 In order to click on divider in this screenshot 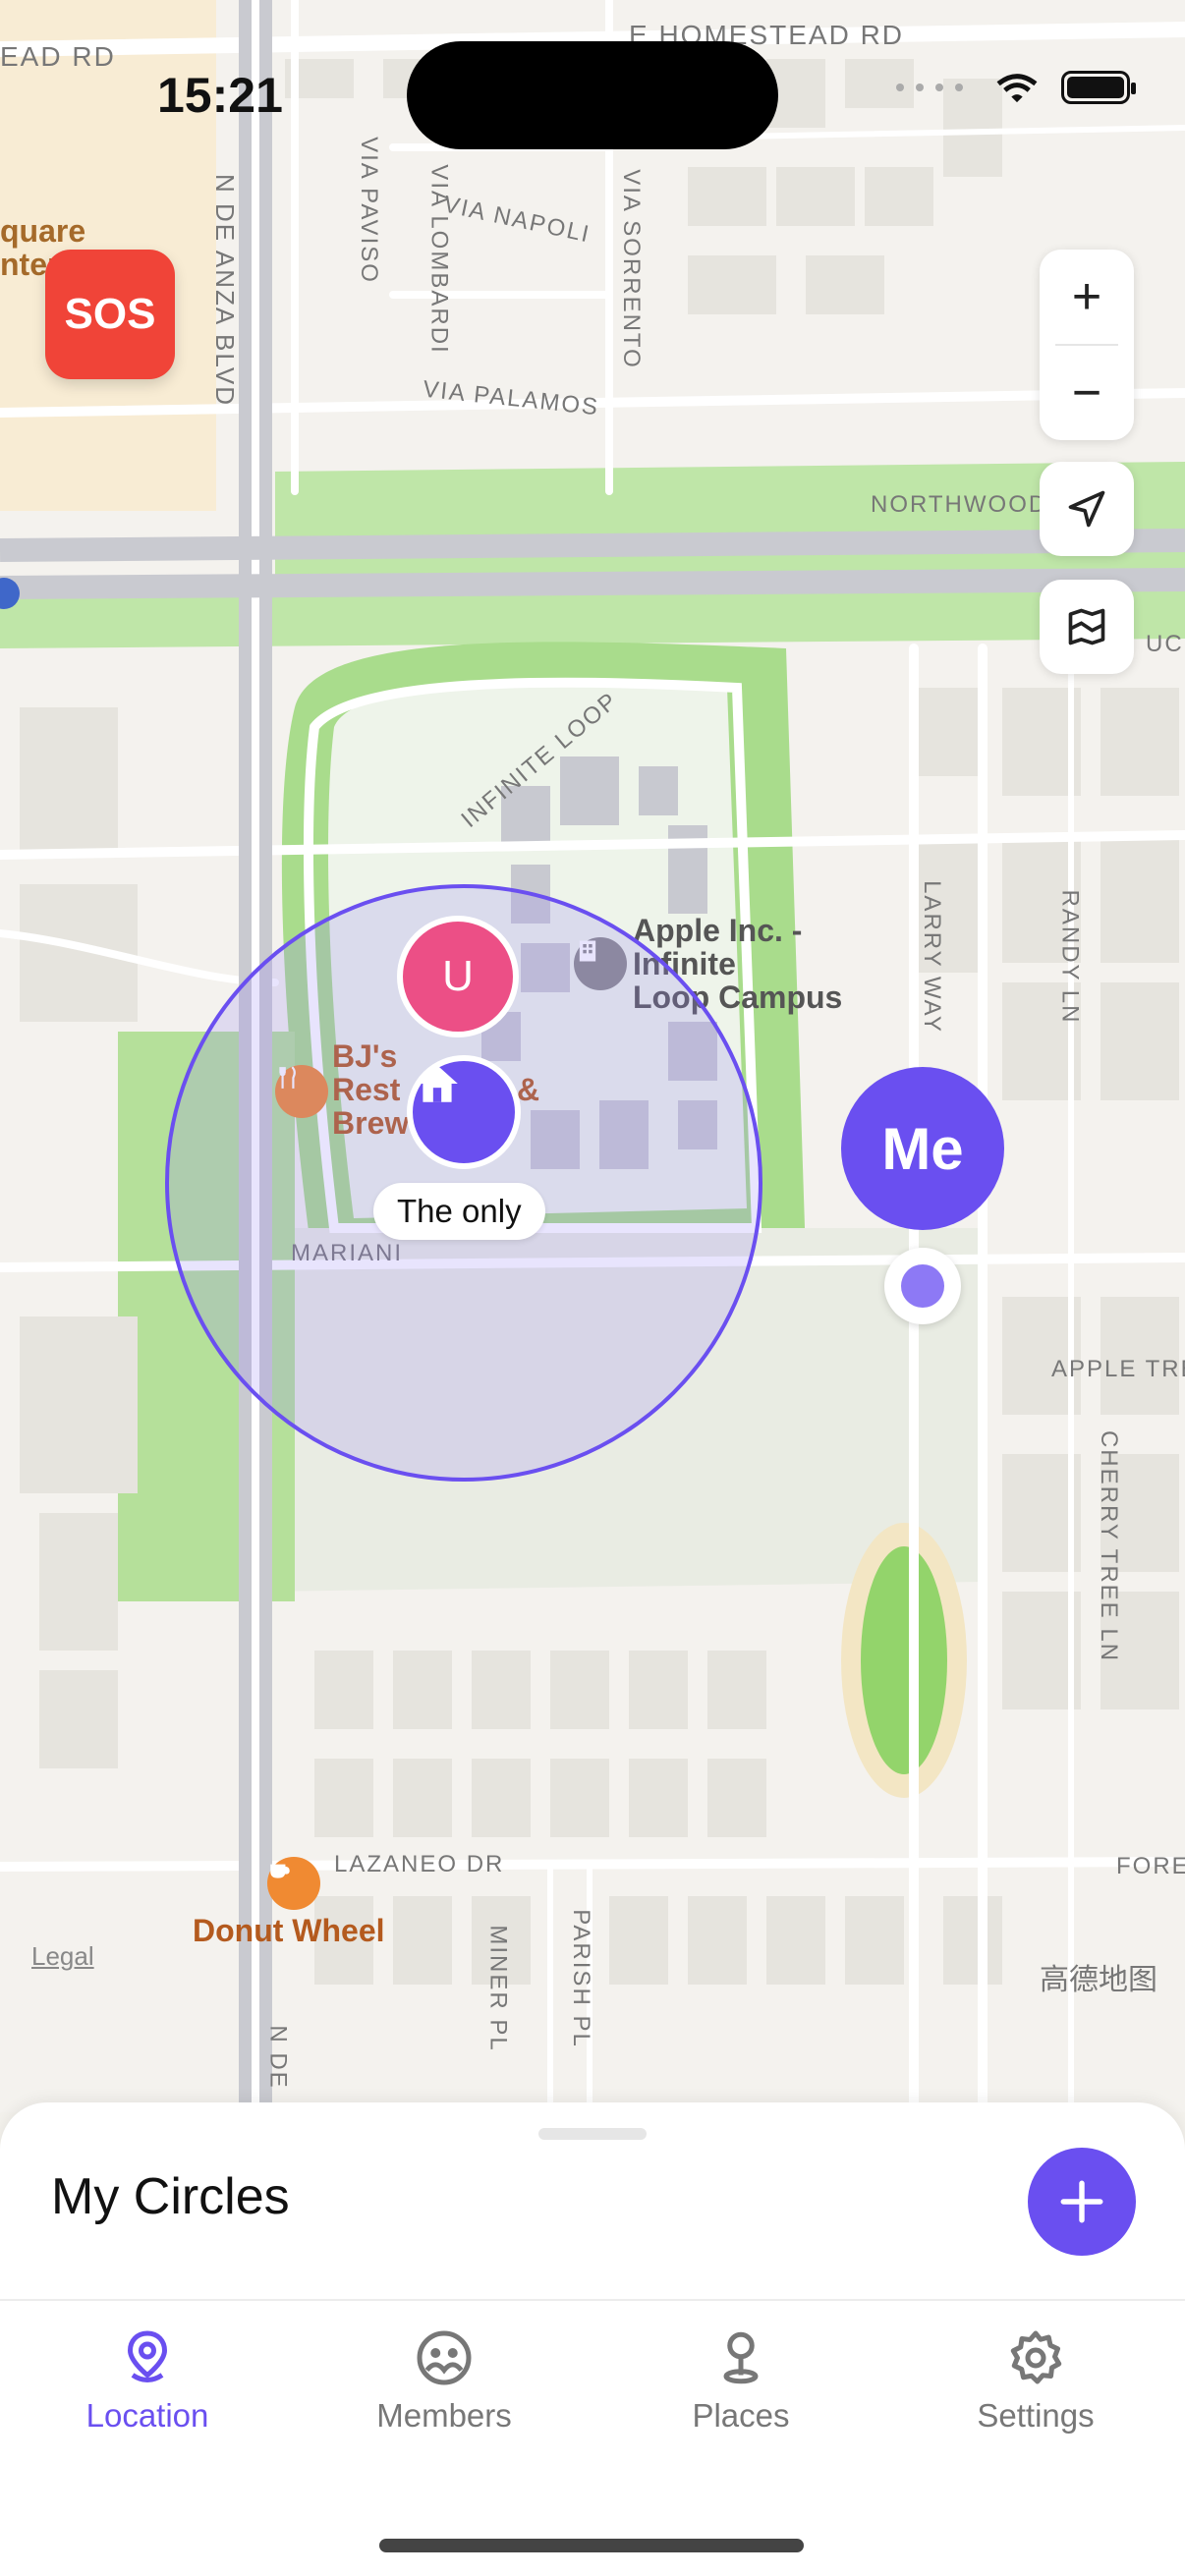, I will do `click(592, 2300)`.